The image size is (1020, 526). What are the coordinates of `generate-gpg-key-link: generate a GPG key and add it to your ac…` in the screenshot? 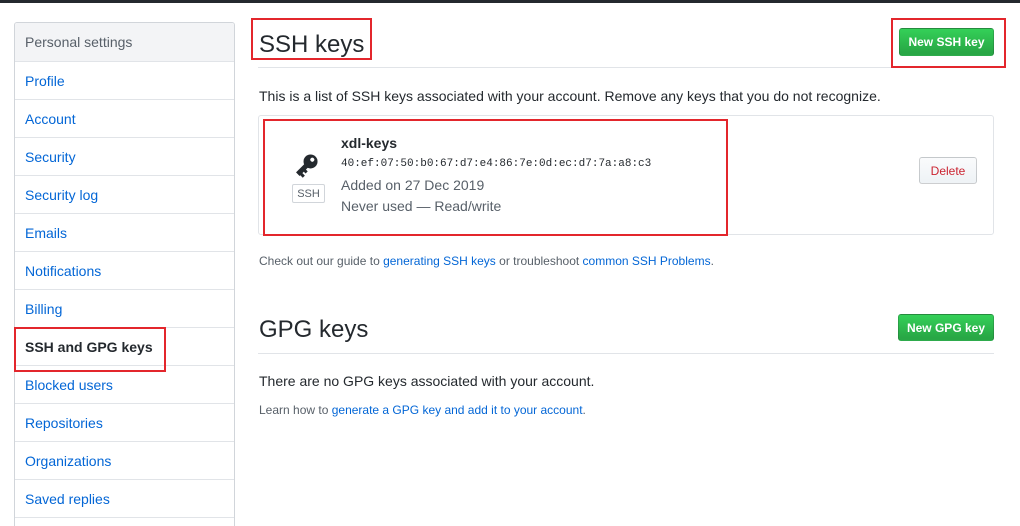 It's located at (457, 410).